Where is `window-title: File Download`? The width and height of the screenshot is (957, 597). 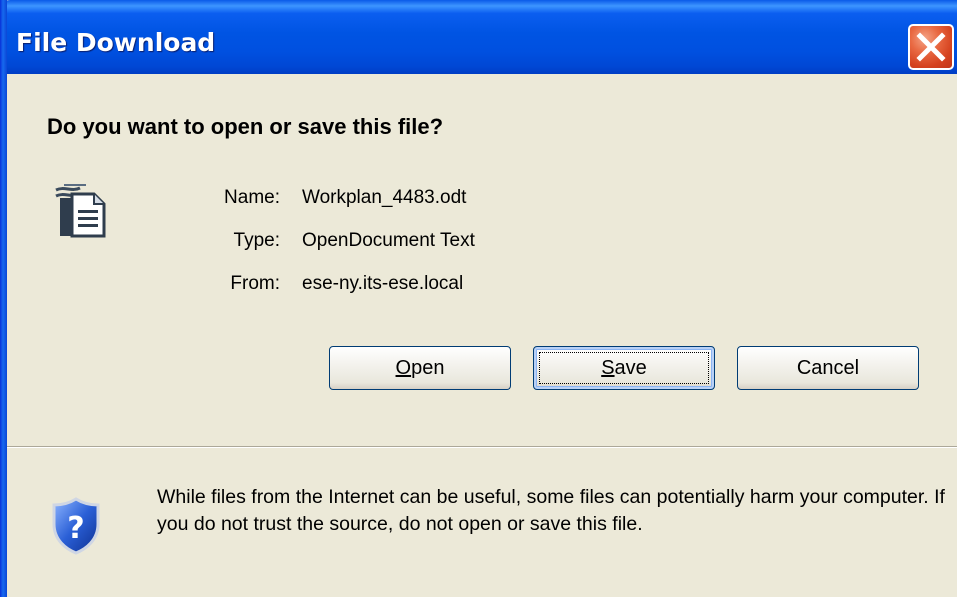 window-title: File Download is located at coordinates (116, 42).